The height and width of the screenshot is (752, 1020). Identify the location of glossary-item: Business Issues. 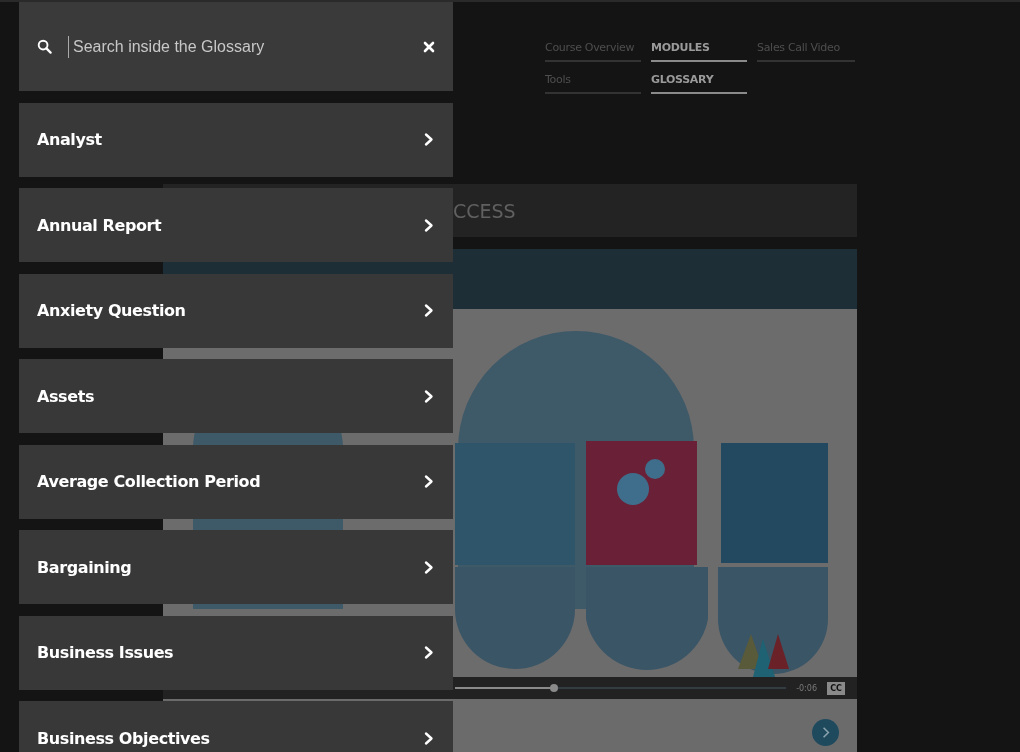
(236, 652).